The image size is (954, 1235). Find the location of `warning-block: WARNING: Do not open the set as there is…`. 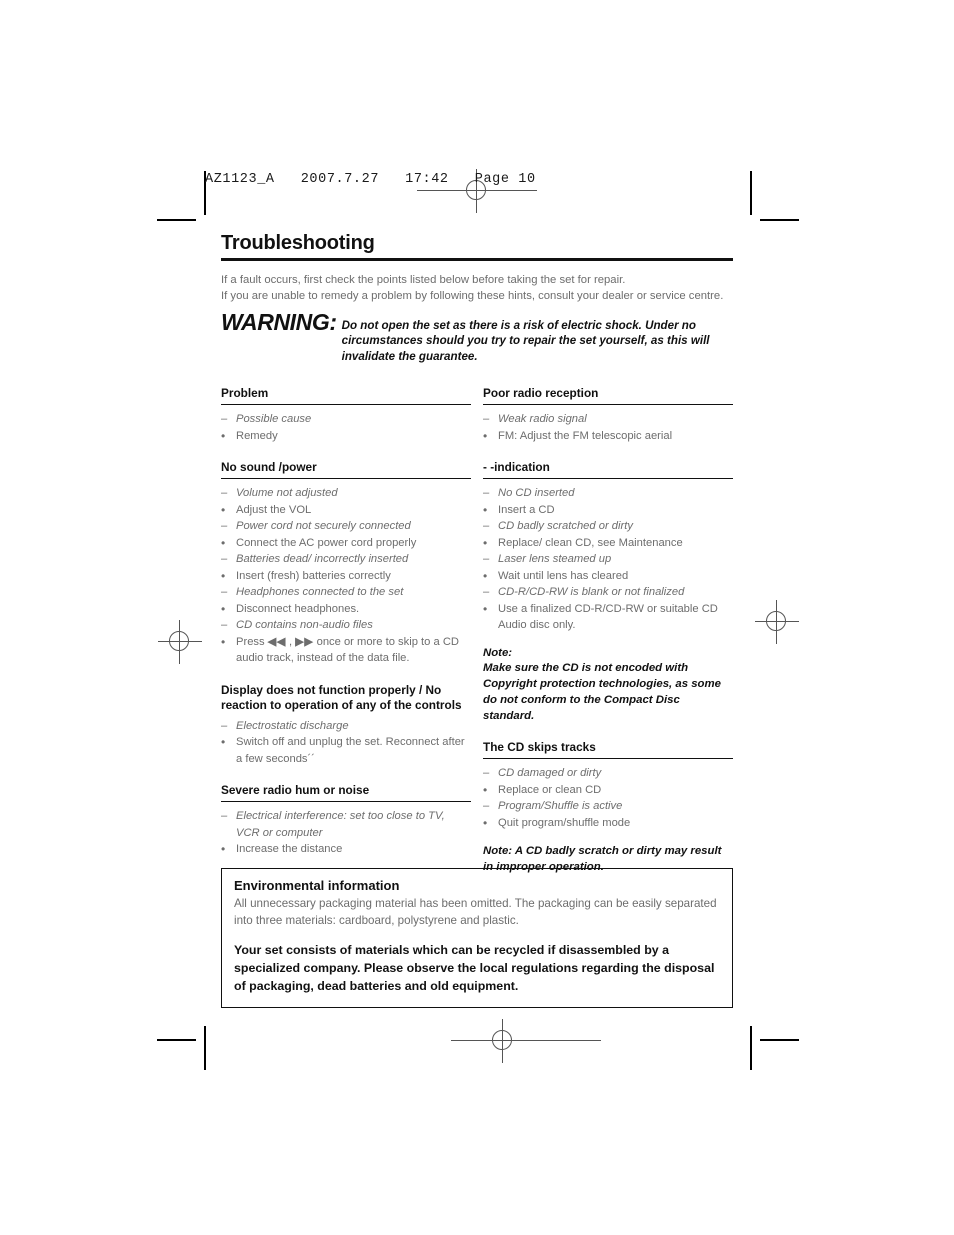

warning-block: WARNING: Do not open the set as there is… is located at coordinates (477, 337).